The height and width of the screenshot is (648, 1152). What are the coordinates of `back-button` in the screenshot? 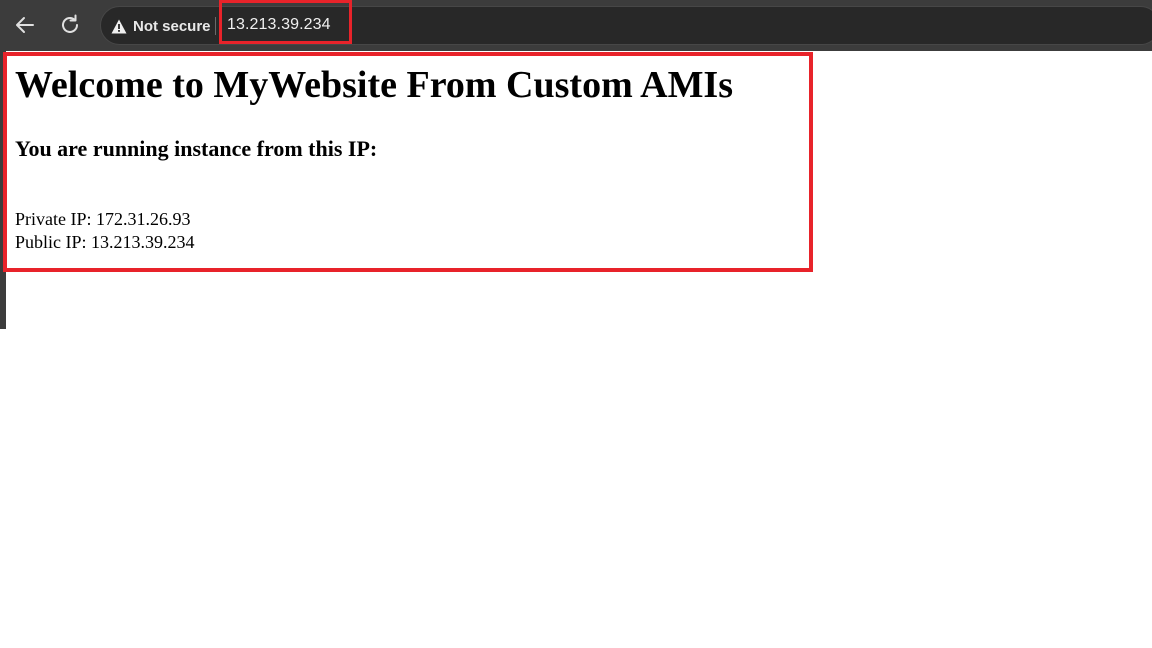 It's located at (25, 25).